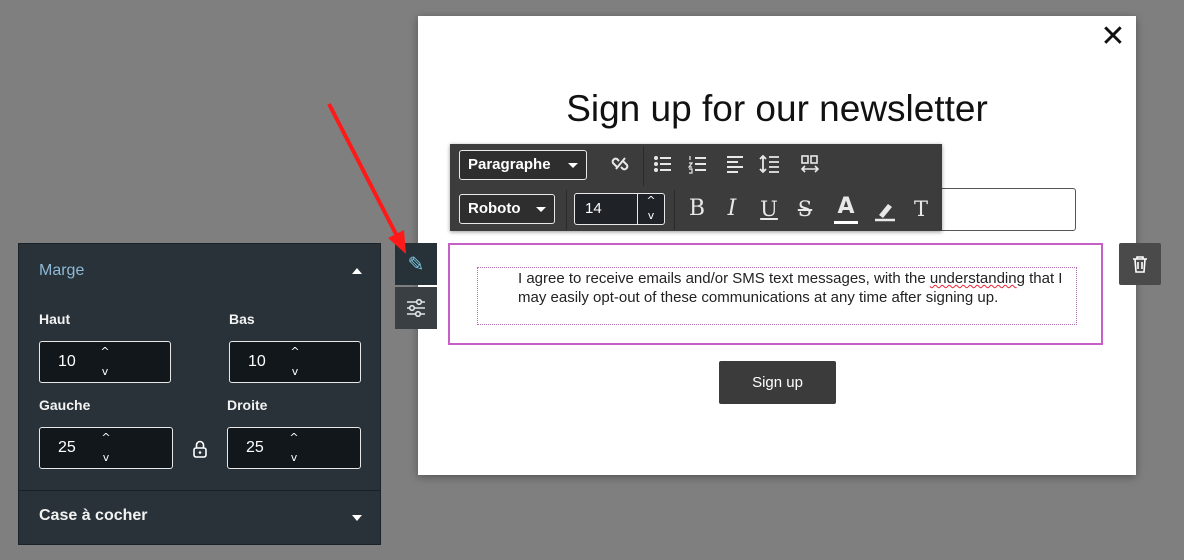 The height and width of the screenshot is (560, 1184). I want to click on bas-label: Bas, so click(242, 319).